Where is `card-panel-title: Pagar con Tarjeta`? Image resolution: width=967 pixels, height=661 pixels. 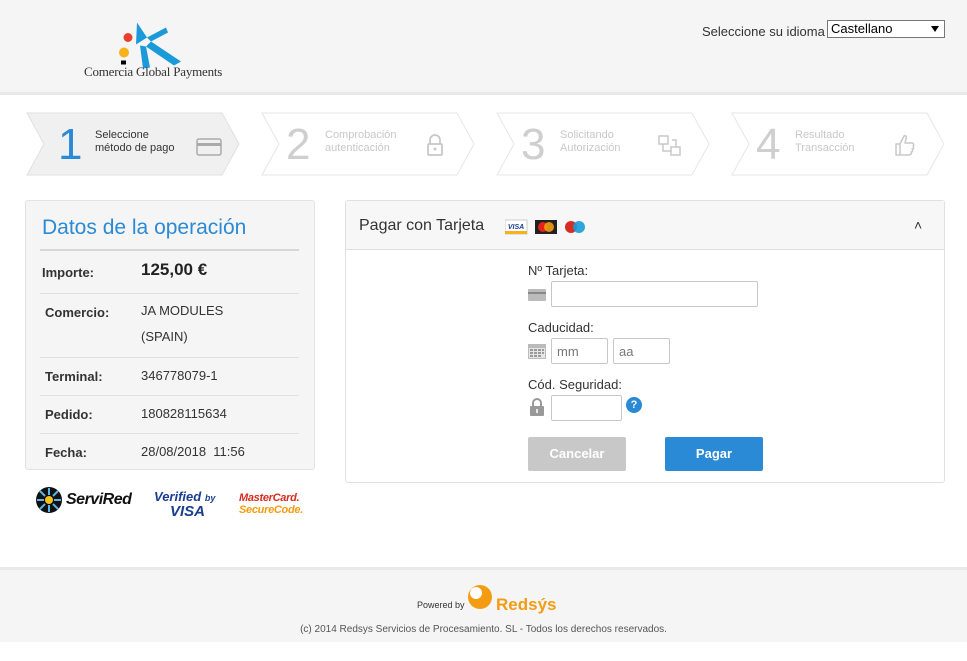
card-panel-title: Pagar con Tarjeta is located at coordinates (422, 225).